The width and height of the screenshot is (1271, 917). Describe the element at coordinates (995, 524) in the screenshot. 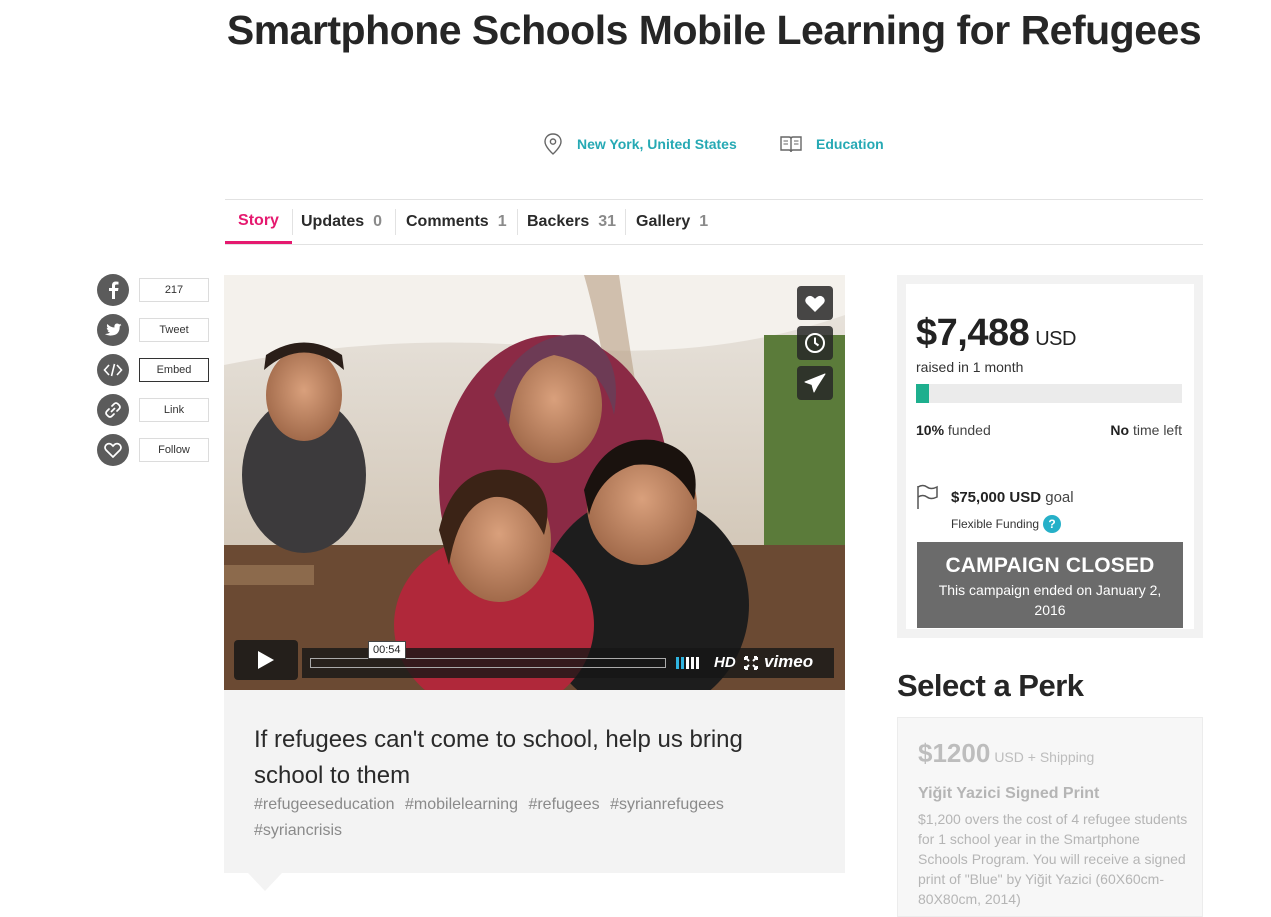

I see `flexible-funding-label: Flexible Funding` at that location.